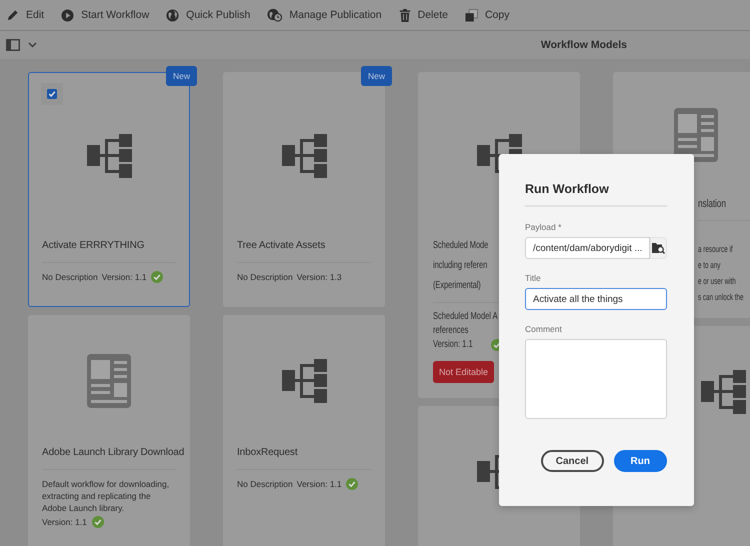 The width and height of the screenshot is (750, 546). What do you see at coordinates (450, 331) in the screenshot?
I see `card-description: references` at bounding box center [450, 331].